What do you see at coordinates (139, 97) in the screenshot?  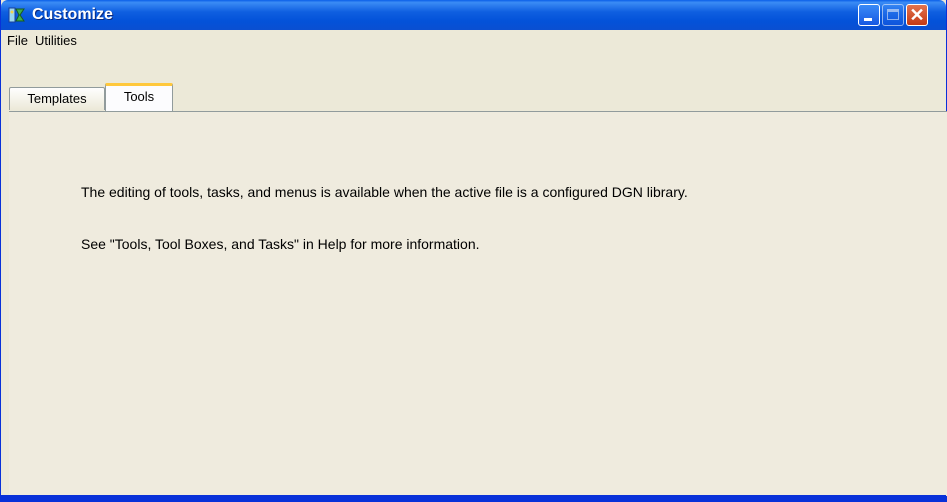 I see `tab-tools: Tools` at bounding box center [139, 97].